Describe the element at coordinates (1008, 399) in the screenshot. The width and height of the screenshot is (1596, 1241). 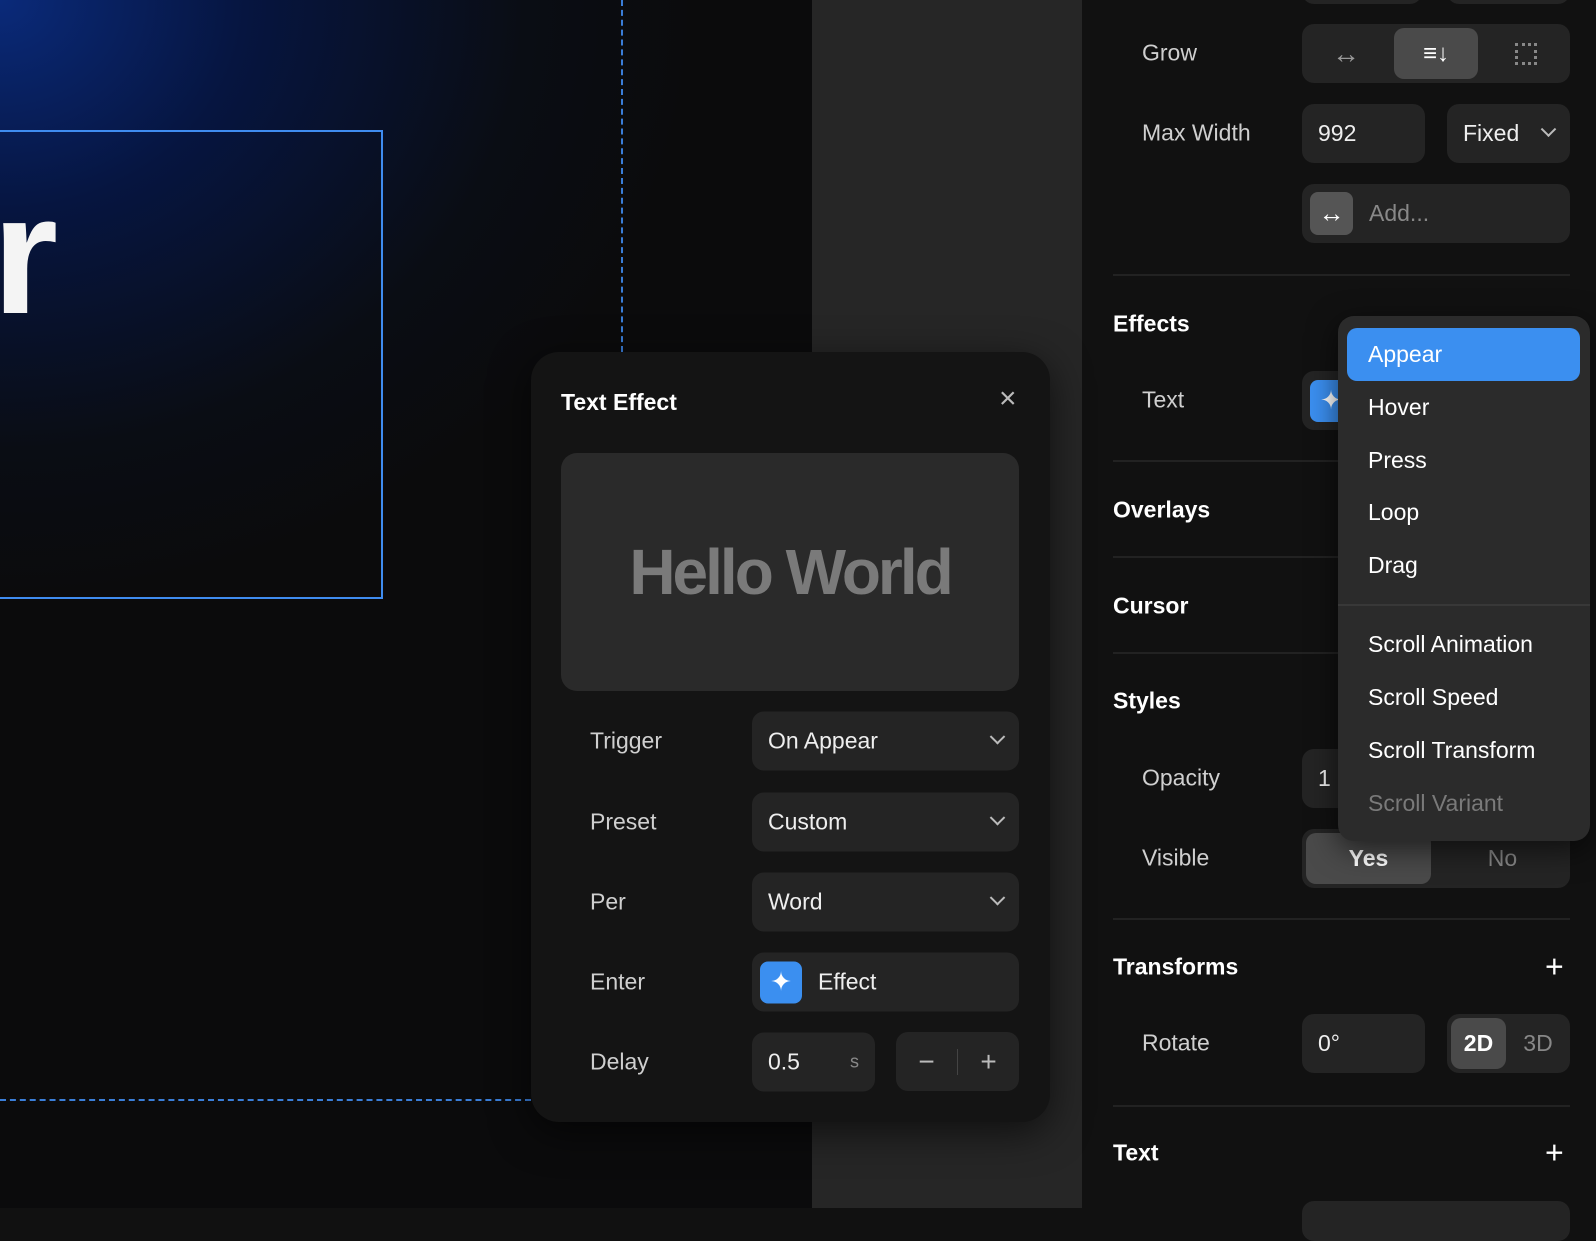
I see `close-icon: ×` at that location.